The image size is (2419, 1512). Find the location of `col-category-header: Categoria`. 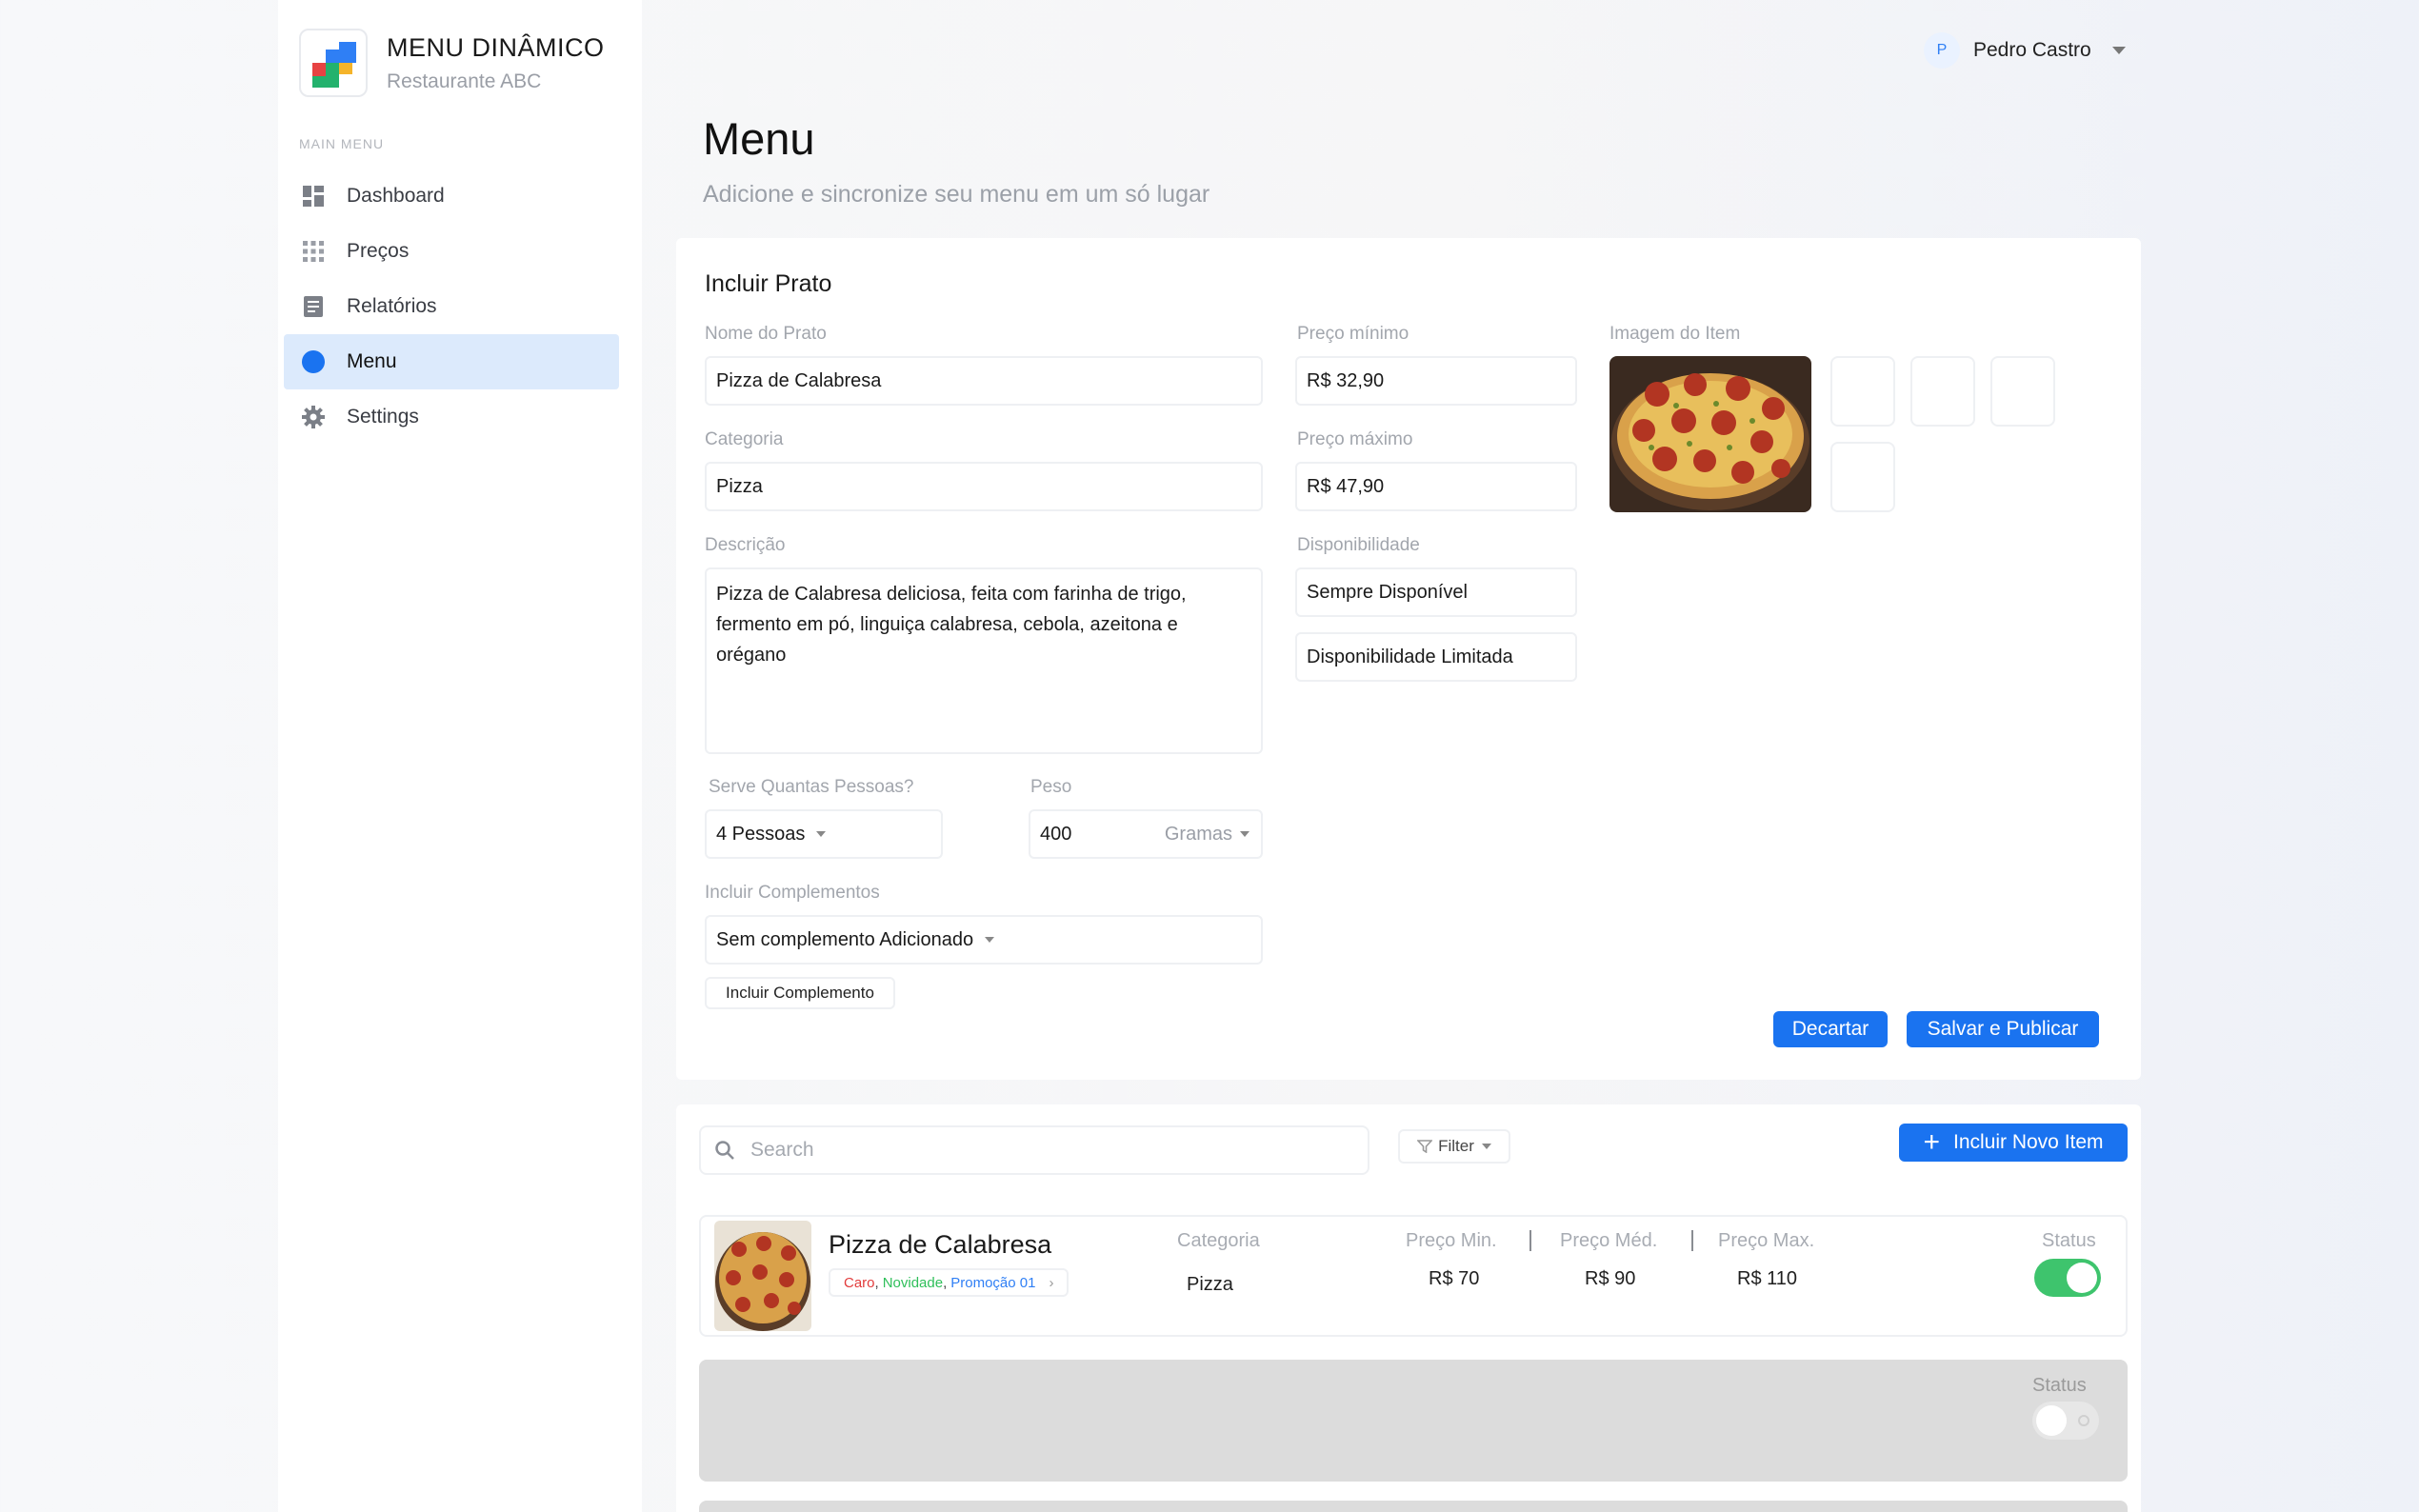

col-category-header: Categoria is located at coordinates (1218, 1240).